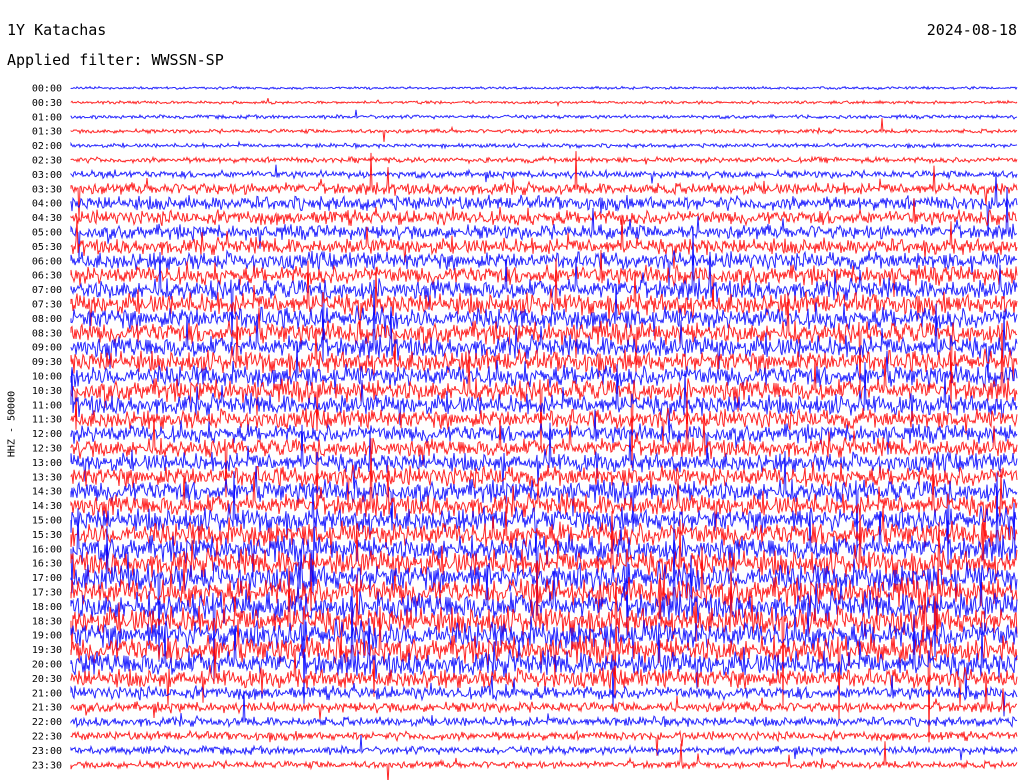  What do you see at coordinates (47, 751) in the screenshot?
I see `row-time-label: 23:00` at bounding box center [47, 751].